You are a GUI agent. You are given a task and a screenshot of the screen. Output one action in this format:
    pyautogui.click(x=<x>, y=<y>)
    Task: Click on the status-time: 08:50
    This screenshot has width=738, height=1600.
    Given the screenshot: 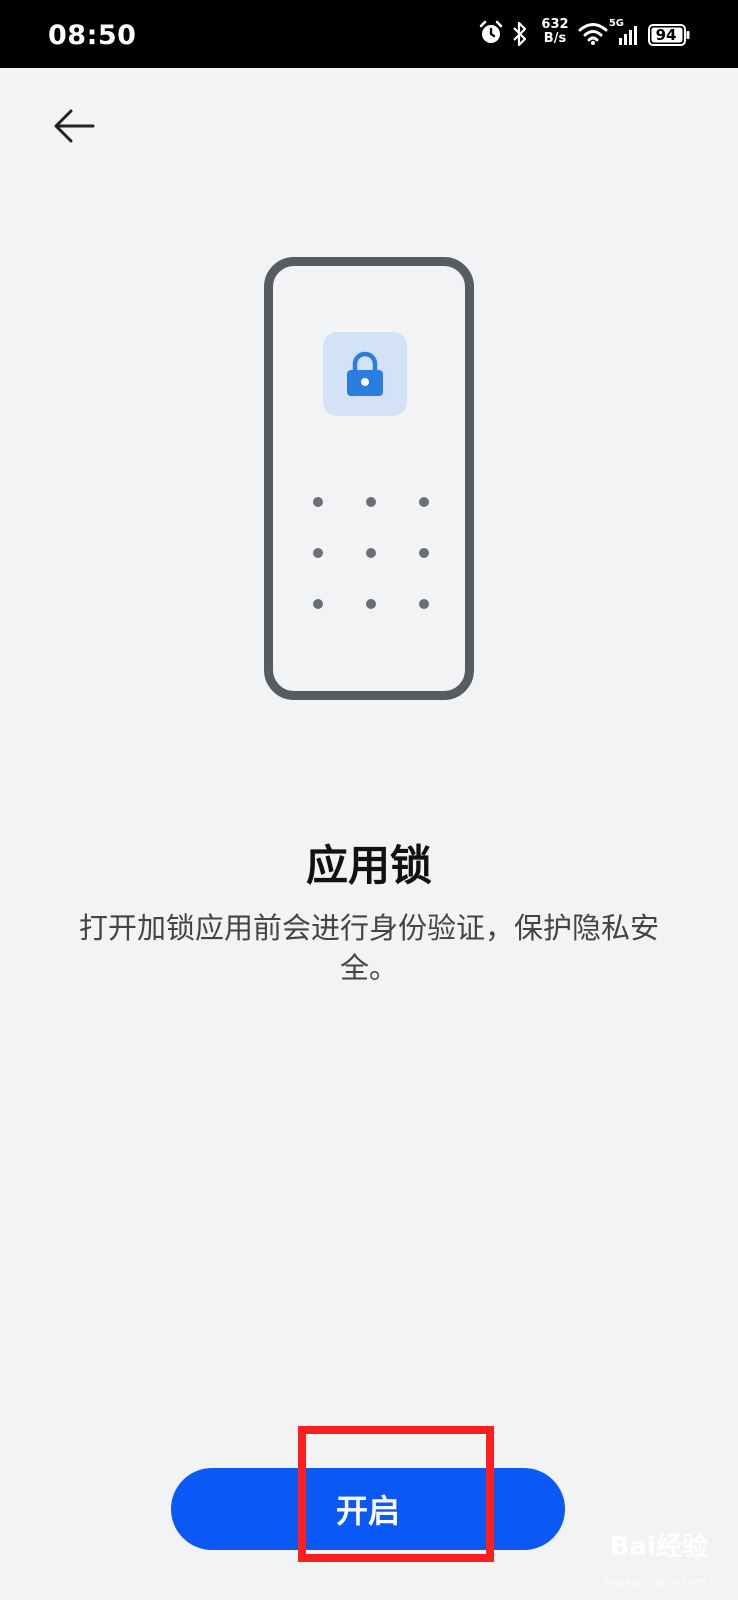 What is the action you would take?
    pyautogui.click(x=92, y=35)
    